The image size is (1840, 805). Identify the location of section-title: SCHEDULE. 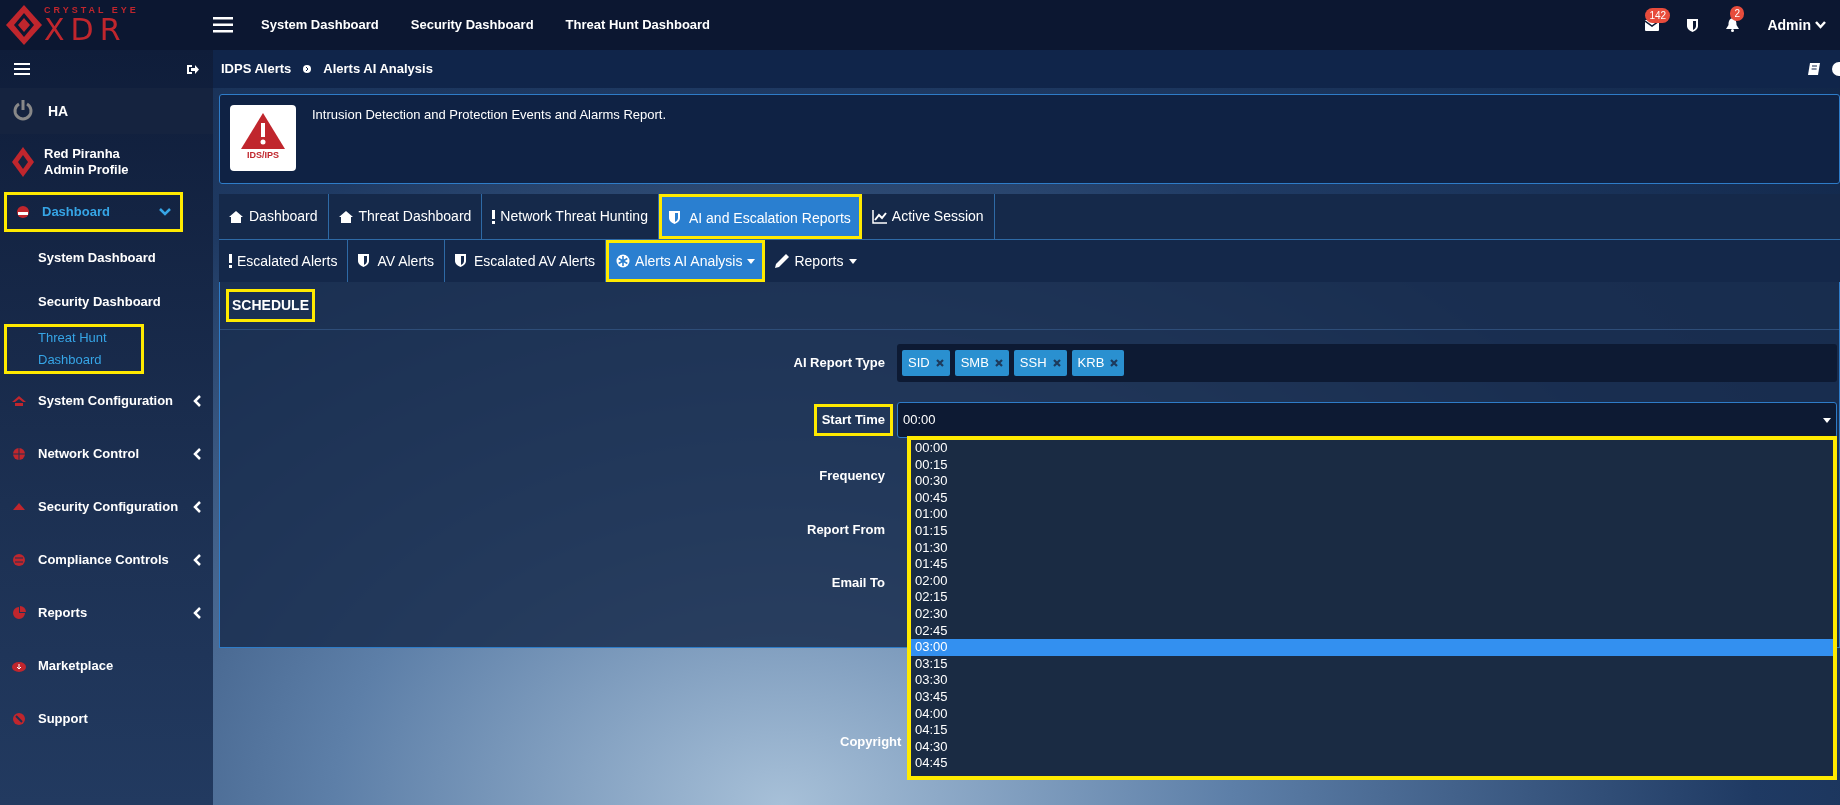
(270, 305).